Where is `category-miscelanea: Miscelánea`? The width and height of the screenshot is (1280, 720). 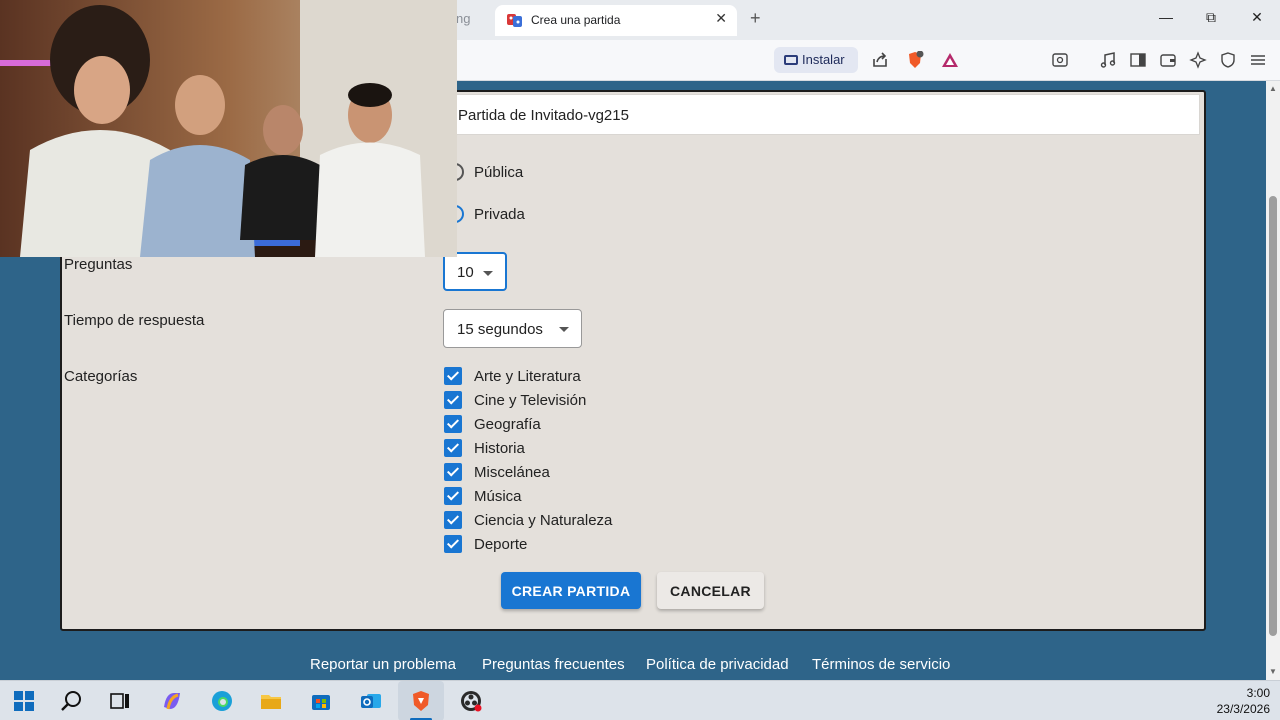
category-miscelanea: Miscelánea is located at coordinates (497, 472).